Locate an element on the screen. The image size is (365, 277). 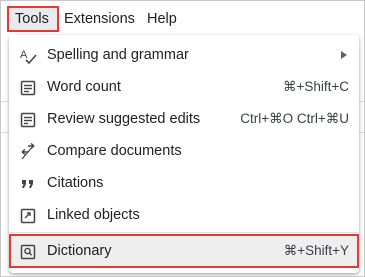
compare-icon is located at coordinates (28, 152).